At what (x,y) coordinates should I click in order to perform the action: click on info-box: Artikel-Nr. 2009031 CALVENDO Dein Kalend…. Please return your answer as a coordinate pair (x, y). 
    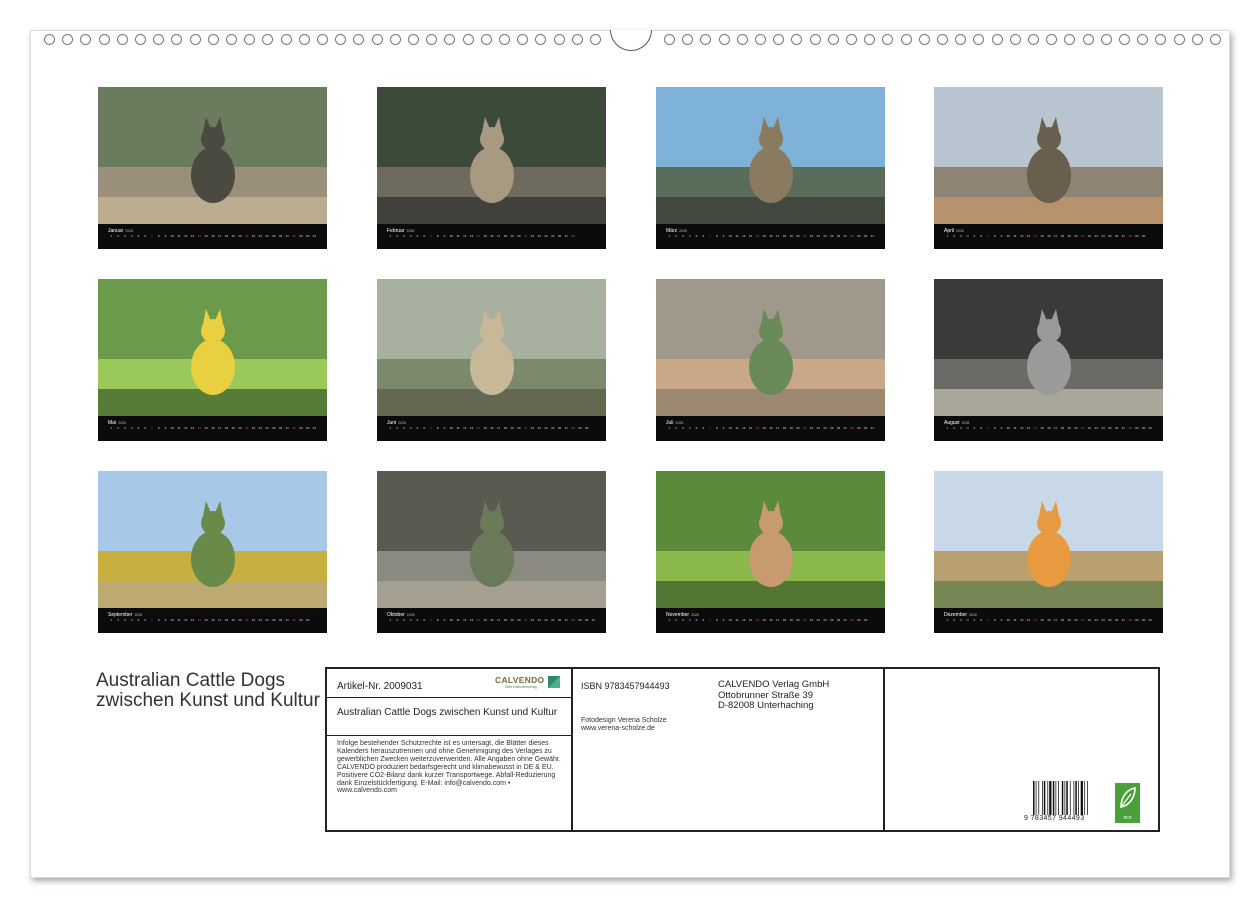
    Looking at the image, I should click on (742, 749).